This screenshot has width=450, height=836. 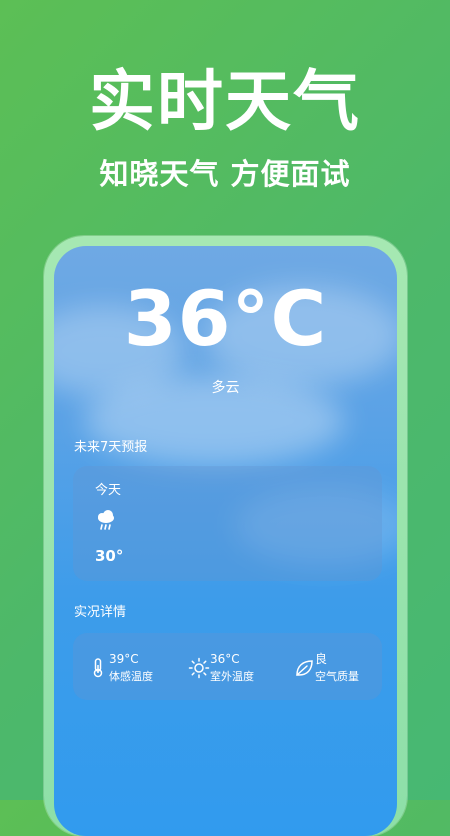 What do you see at coordinates (225, 101) in the screenshot?
I see `promo-title: 实时天气` at bounding box center [225, 101].